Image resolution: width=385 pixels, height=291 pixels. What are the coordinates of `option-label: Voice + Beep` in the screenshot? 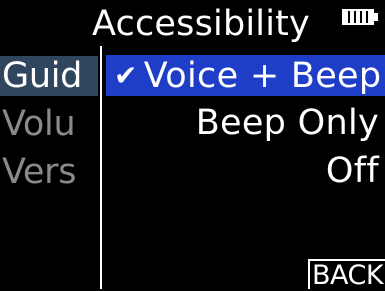 It's located at (262, 76).